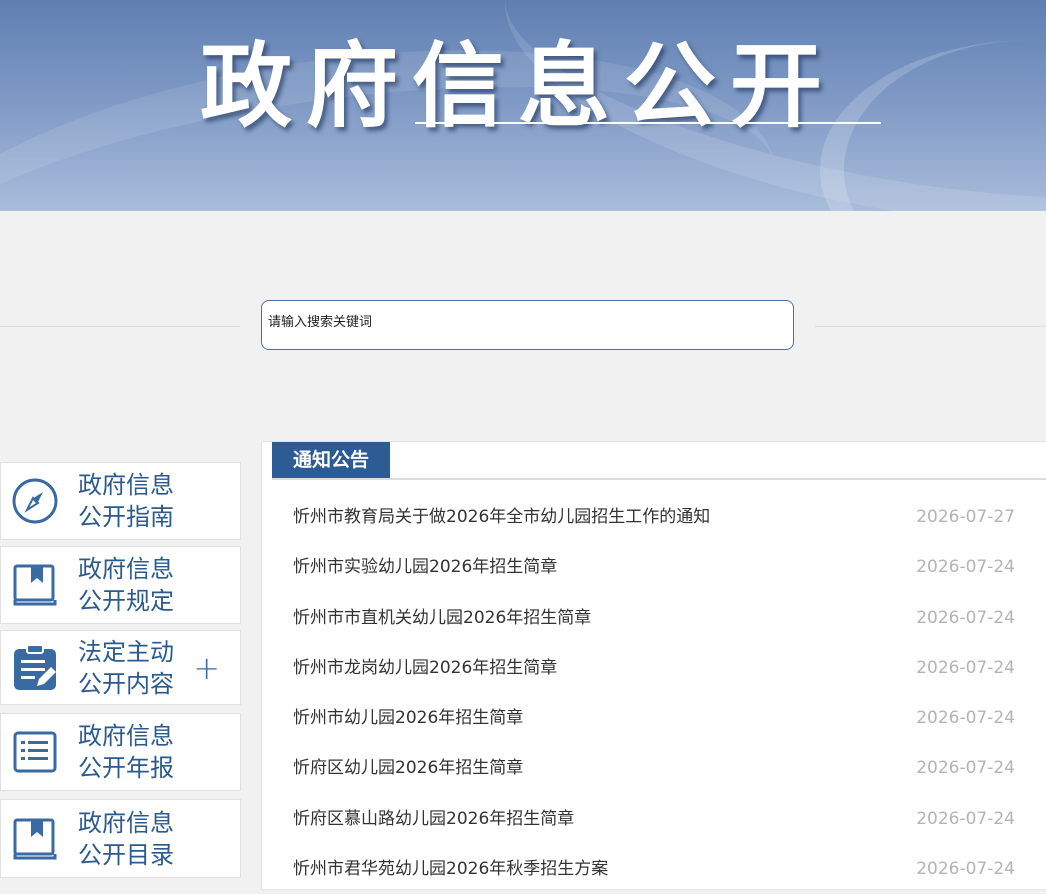  Describe the element at coordinates (408, 718) in the screenshot. I see `notice-title-link: 忻州市幼儿园2026年招生简章` at that location.